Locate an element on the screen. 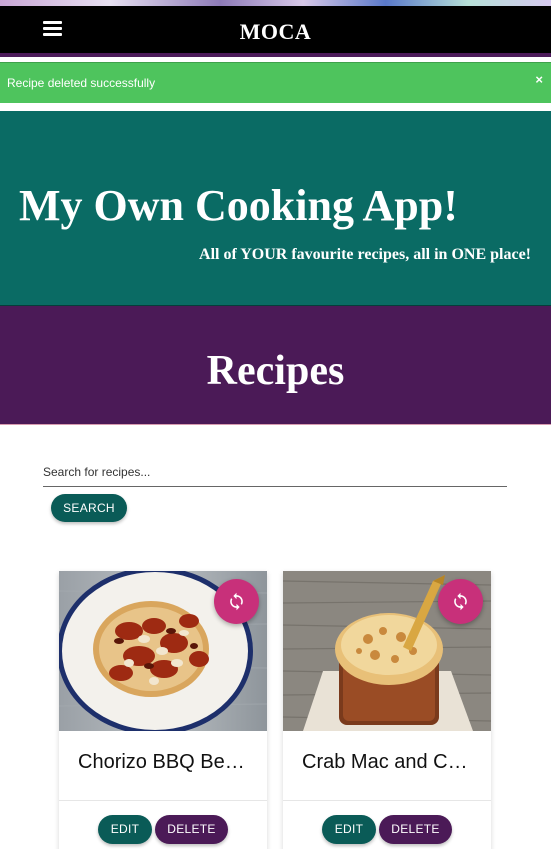  brand-logo: MOCA is located at coordinates (275, 32).